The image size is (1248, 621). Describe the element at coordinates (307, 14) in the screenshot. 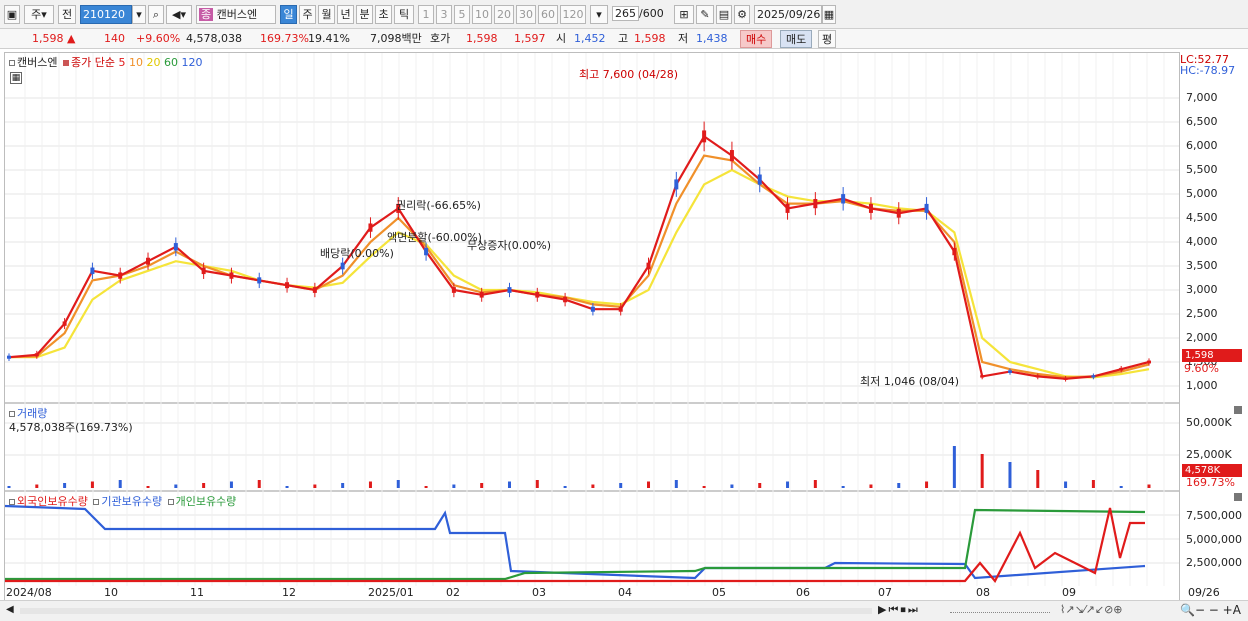

I see `period-week: 주` at that location.